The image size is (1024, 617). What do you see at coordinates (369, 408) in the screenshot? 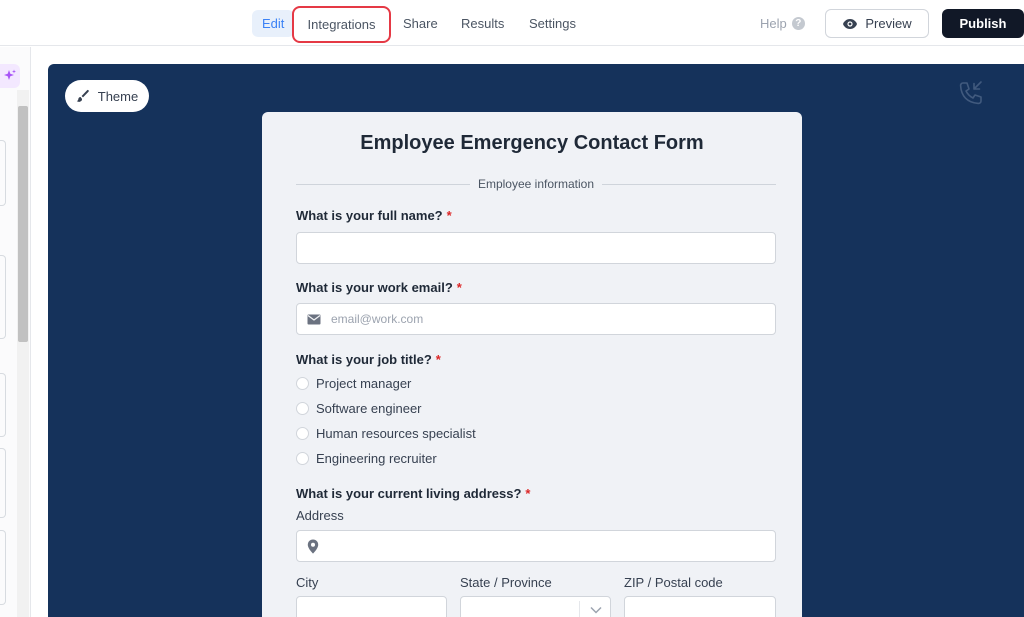
I see `option-label: Software engineer` at bounding box center [369, 408].